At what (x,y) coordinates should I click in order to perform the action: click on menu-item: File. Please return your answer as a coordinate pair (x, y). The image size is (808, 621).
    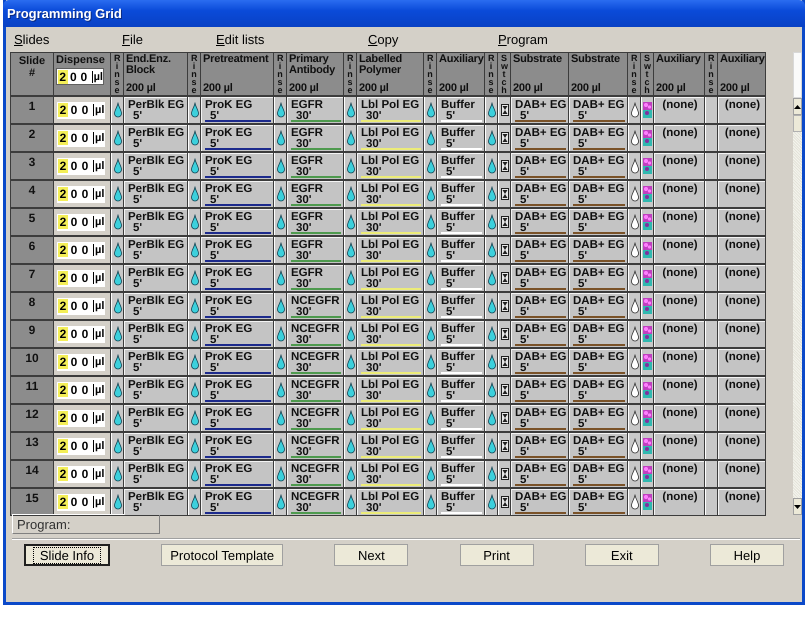
    Looking at the image, I should click on (165, 39).